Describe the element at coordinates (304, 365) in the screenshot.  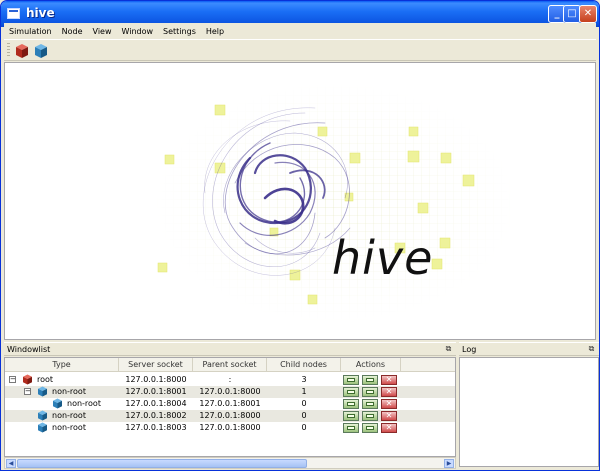
I see `column-child-nodes: Child nodes` at that location.